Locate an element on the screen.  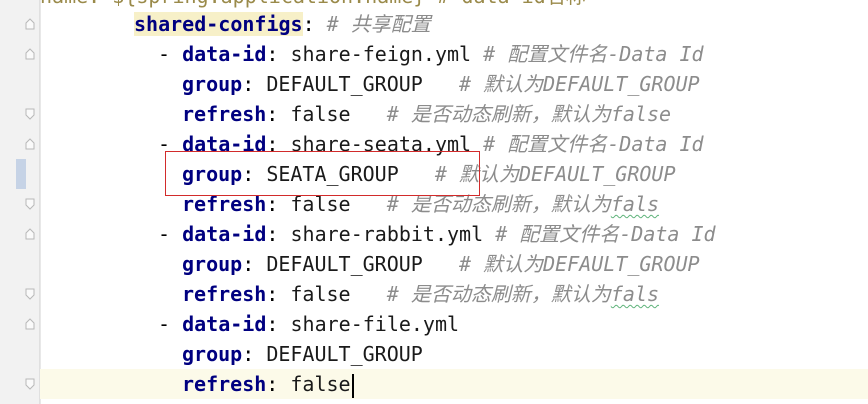
code-line-content: refresh: false # 是否动态刷新，默认为false is located at coordinates (426, 114).